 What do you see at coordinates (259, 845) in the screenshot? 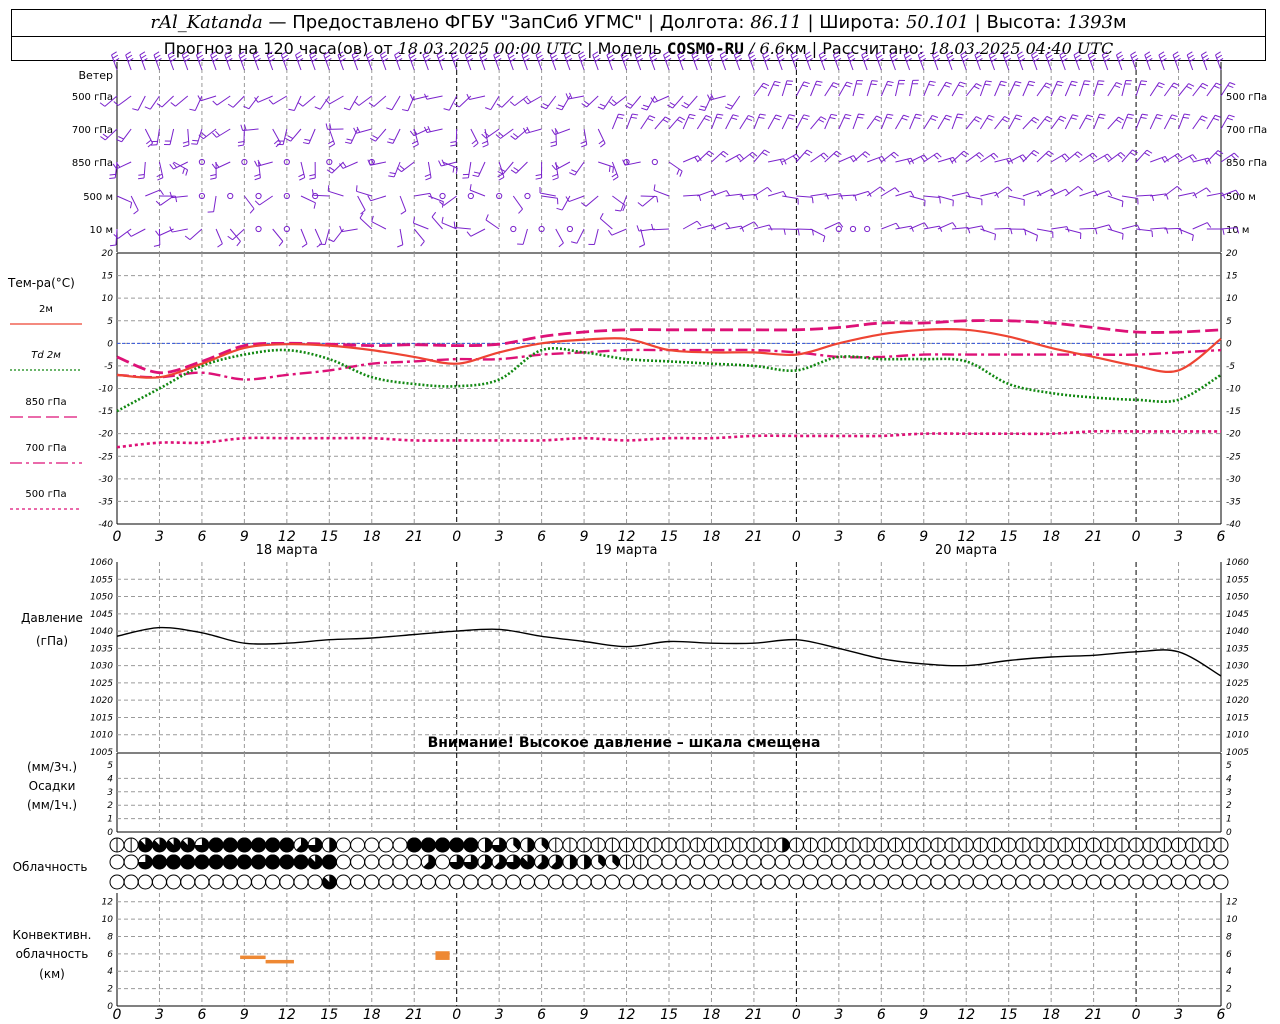
I see `cloud-symbol-fill` at bounding box center [259, 845].